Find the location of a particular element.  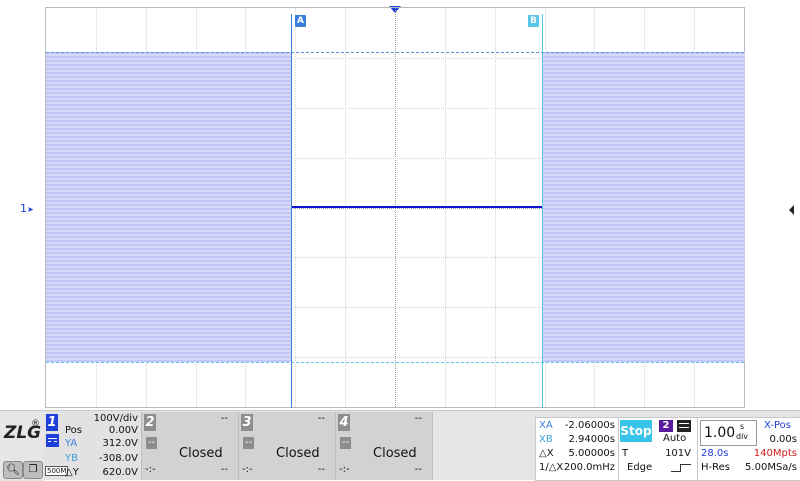

xb-label: XB is located at coordinates (546, 439).